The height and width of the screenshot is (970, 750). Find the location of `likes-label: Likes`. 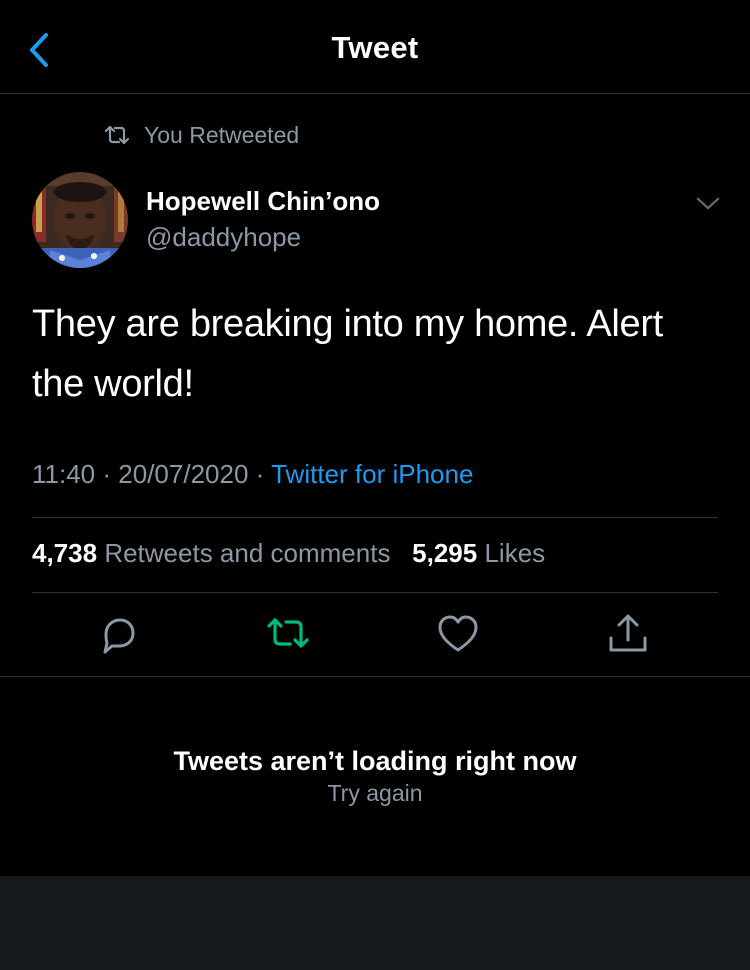

likes-label: Likes is located at coordinates (515, 553).